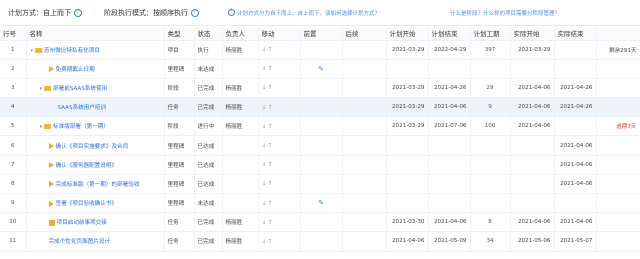 The image size is (640, 259). I want to click on row-name-cell: 完成标准版（第一期）的部署验收, so click(95, 184).